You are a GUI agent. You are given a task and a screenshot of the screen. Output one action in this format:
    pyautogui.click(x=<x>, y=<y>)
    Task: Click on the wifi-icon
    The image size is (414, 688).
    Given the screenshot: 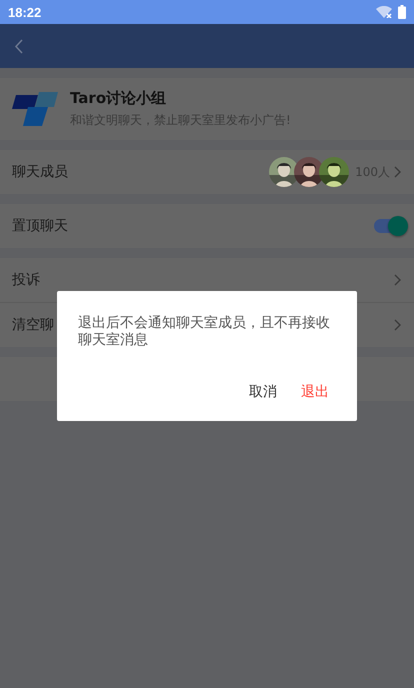 What is the action you would take?
    pyautogui.click(x=384, y=12)
    